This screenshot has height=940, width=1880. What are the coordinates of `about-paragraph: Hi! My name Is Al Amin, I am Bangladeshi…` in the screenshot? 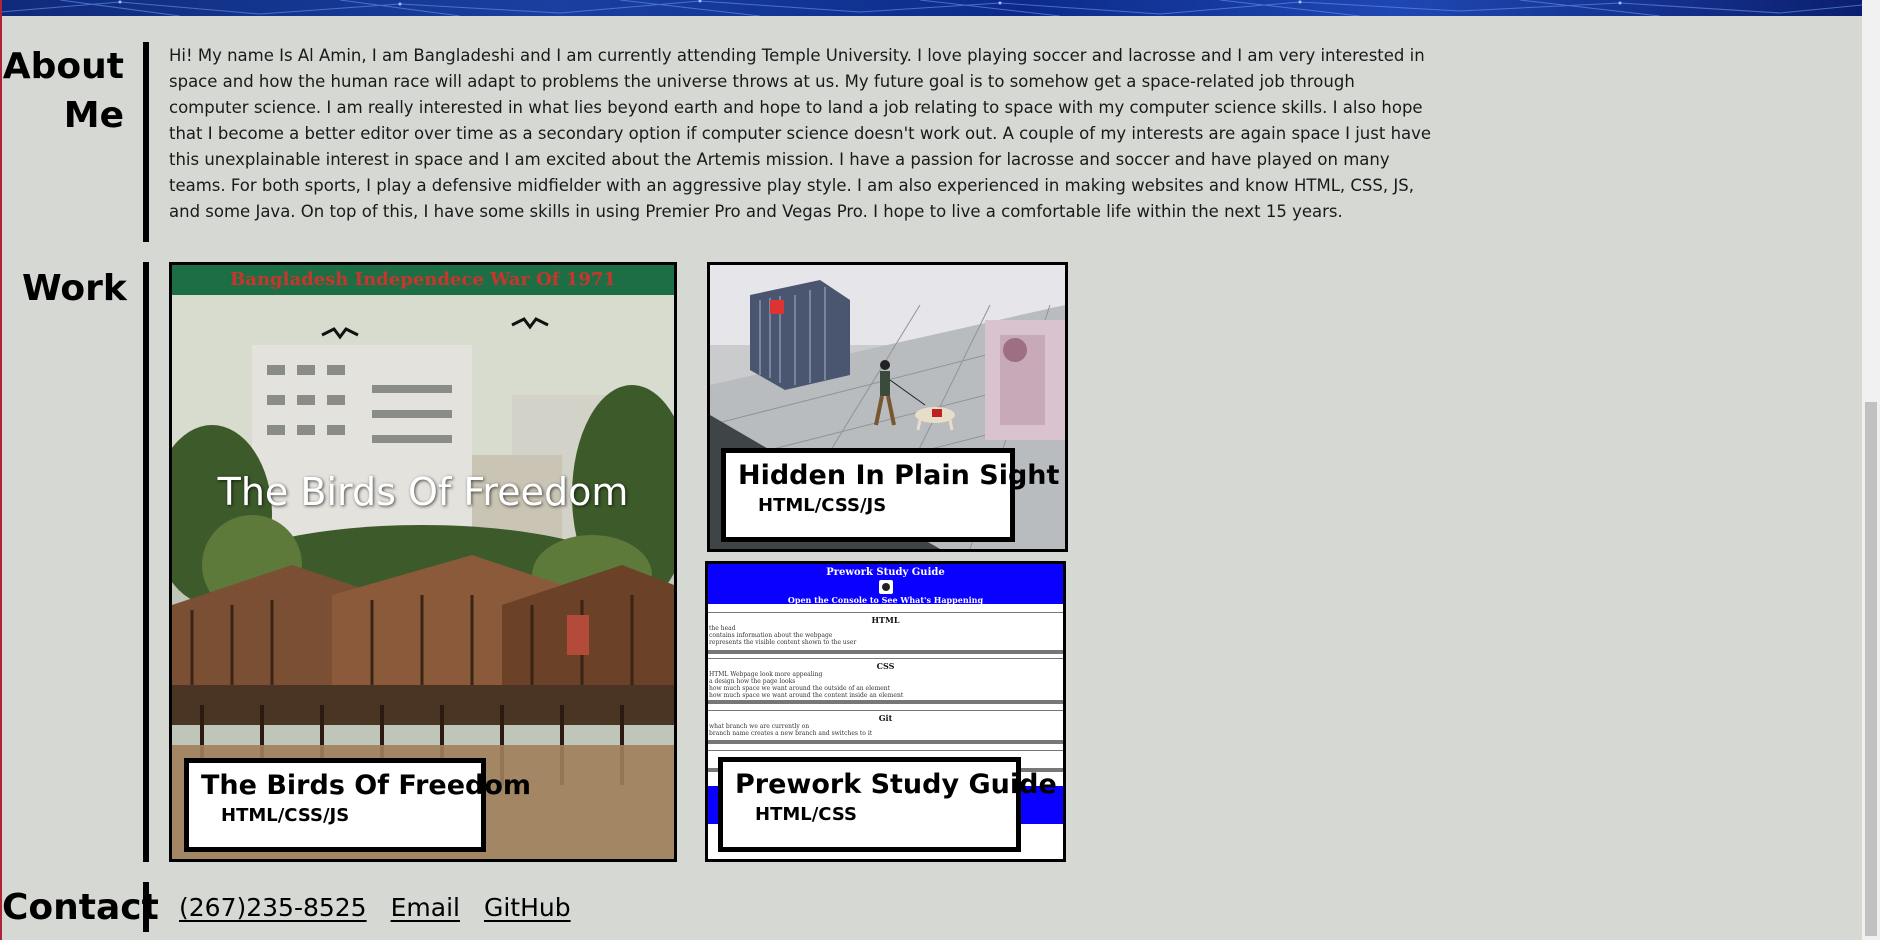 It's located at (800, 133).